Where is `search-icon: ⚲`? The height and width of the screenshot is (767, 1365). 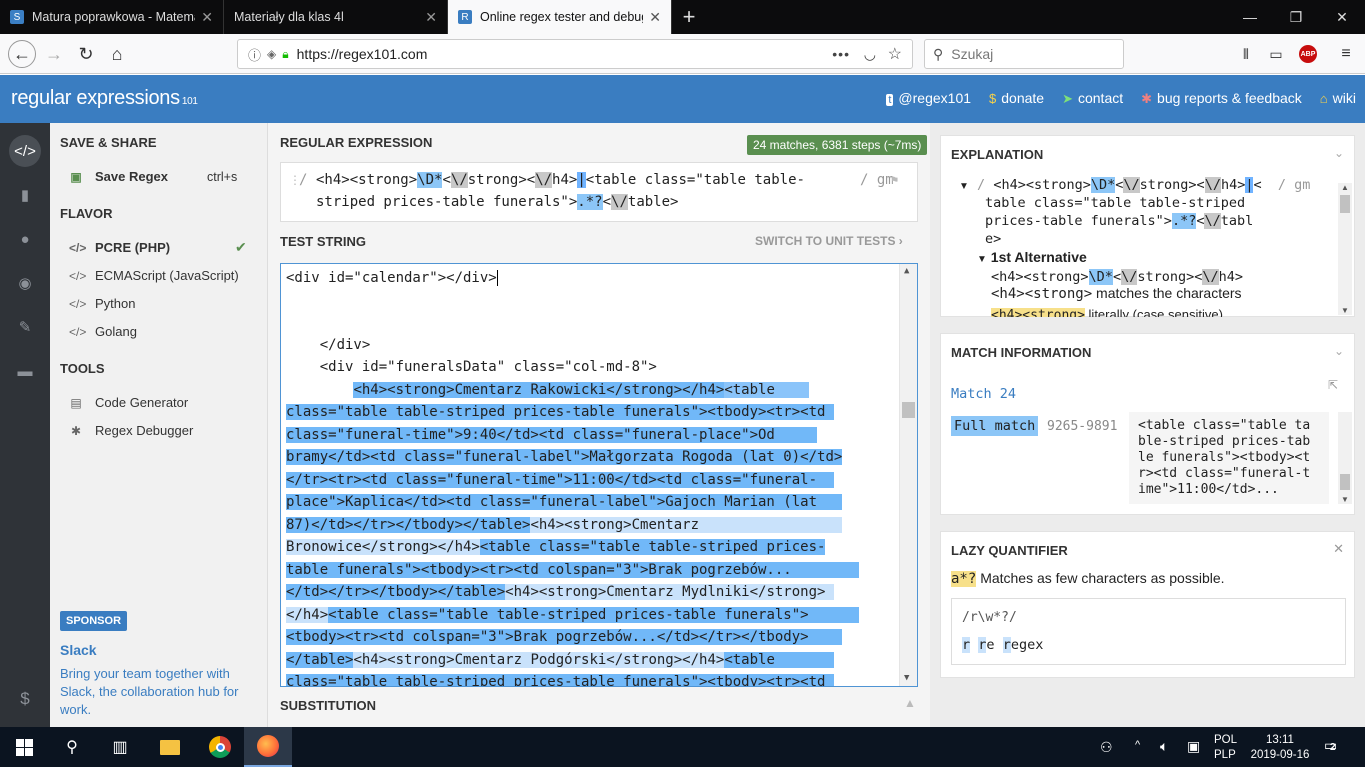
search-icon: ⚲ is located at coordinates (72, 747).